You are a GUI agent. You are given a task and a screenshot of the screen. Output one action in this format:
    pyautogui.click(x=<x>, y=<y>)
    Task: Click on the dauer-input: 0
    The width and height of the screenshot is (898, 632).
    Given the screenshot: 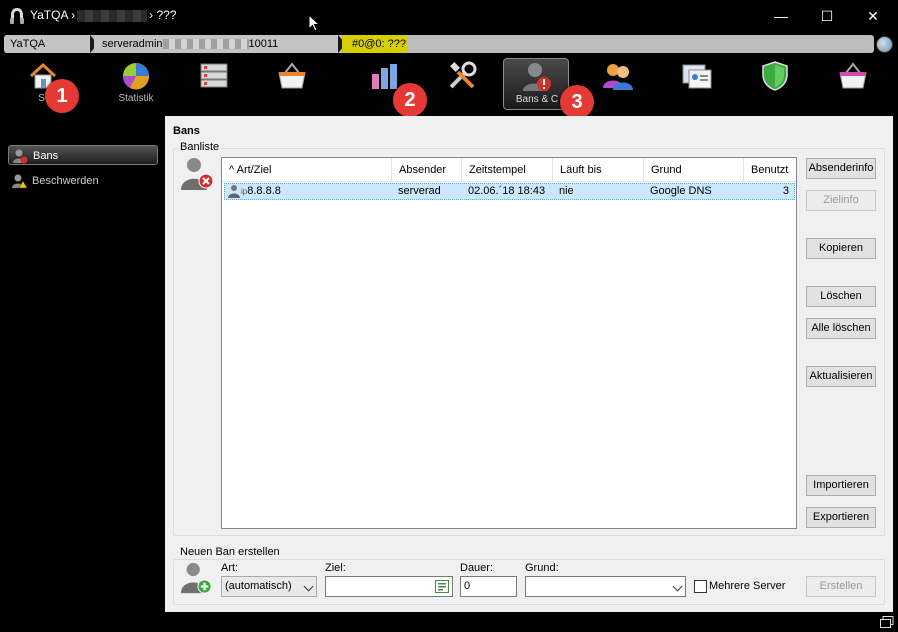 What is the action you would take?
    pyautogui.click(x=488, y=586)
    